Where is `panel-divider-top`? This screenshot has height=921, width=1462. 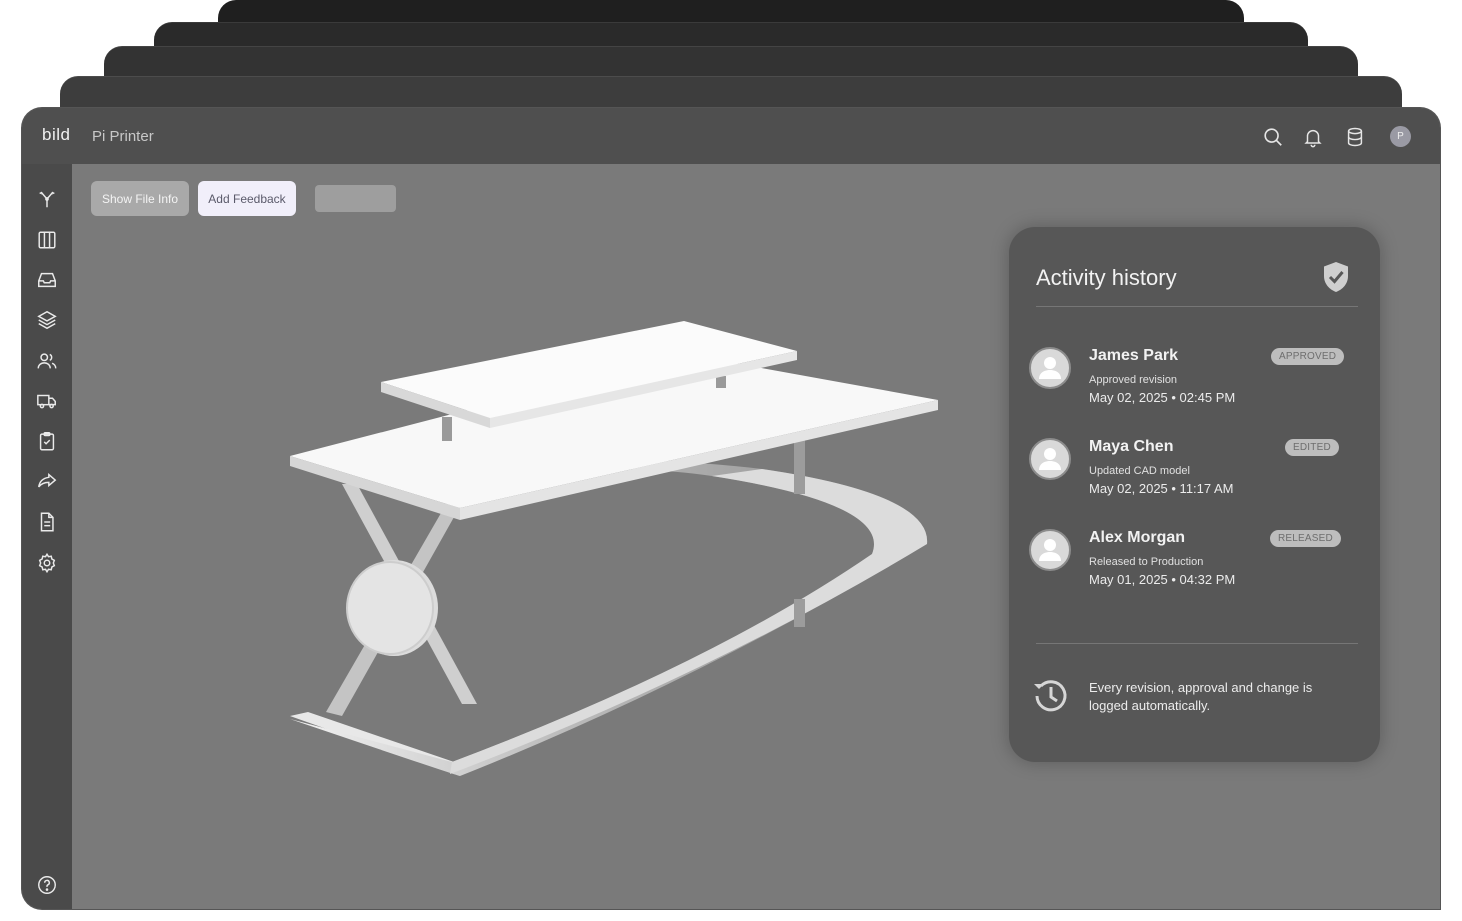
panel-divider-top is located at coordinates (1197, 306).